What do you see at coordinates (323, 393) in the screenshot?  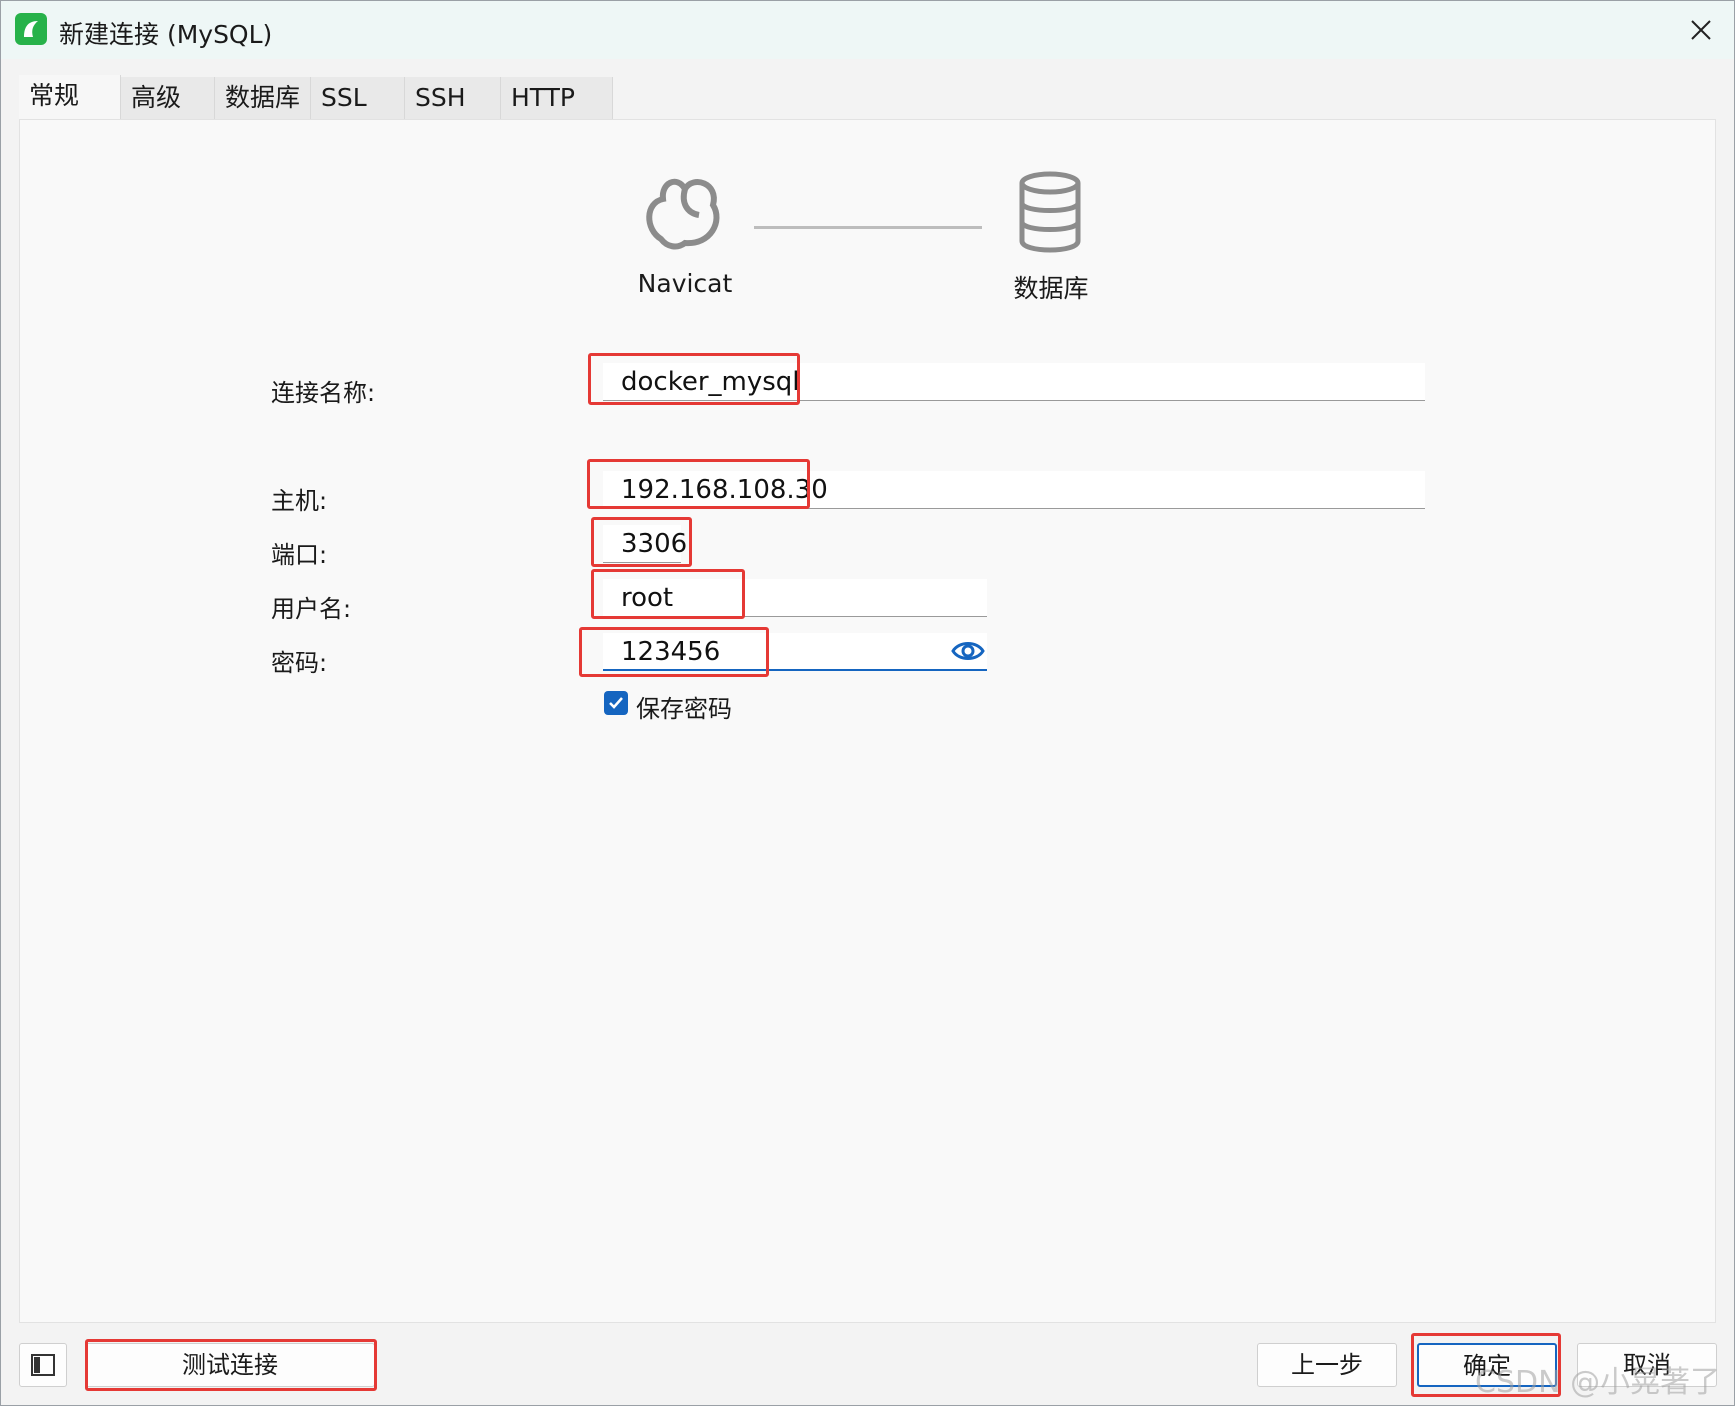 I see `connection-name-label: 连接名称:` at bounding box center [323, 393].